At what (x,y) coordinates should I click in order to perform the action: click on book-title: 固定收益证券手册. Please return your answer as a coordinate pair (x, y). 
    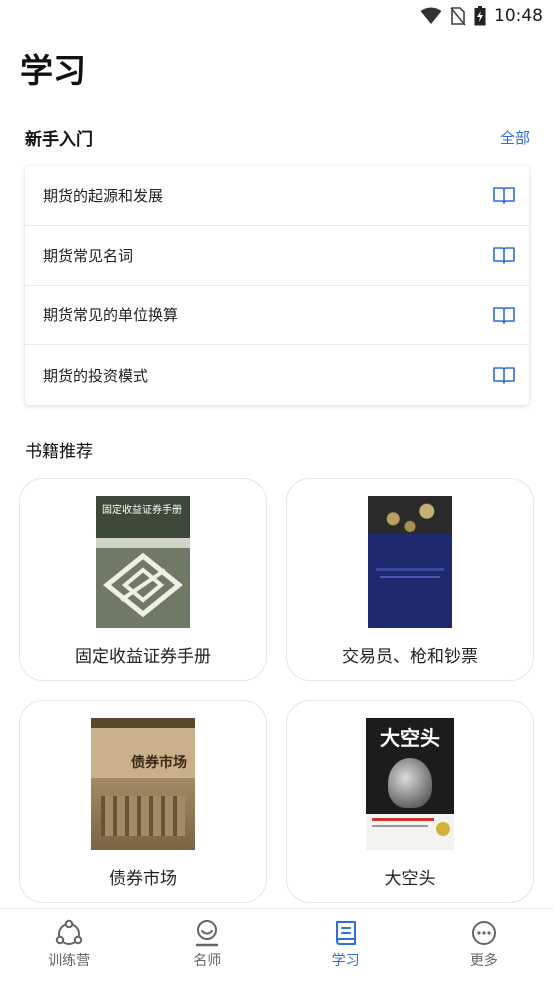
    Looking at the image, I should click on (143, 657).